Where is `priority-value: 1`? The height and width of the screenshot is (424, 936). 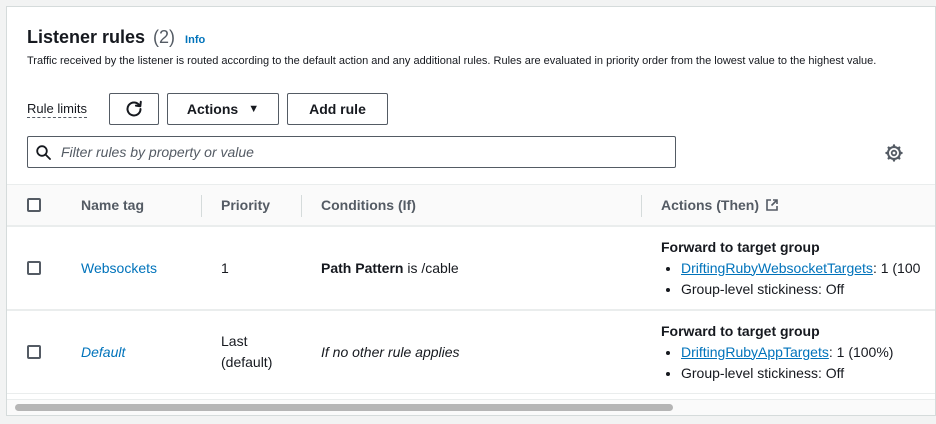
priority-value: 1 is located at coordinates (225, 267).